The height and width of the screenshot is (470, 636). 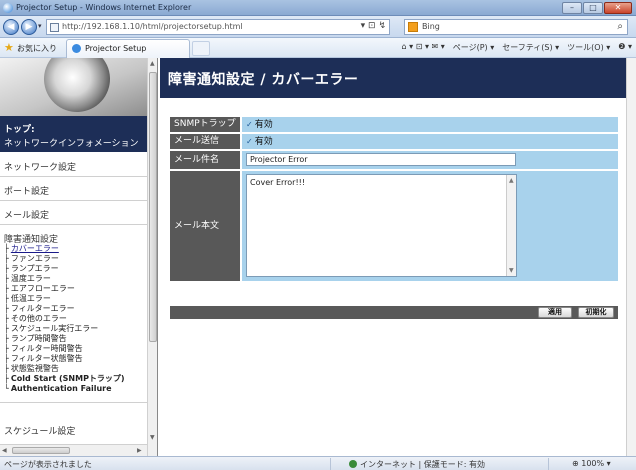 What do you see at coordinates (54, 27) in the screenshot?
I see `page-icon` at bounding box center [54, 27].